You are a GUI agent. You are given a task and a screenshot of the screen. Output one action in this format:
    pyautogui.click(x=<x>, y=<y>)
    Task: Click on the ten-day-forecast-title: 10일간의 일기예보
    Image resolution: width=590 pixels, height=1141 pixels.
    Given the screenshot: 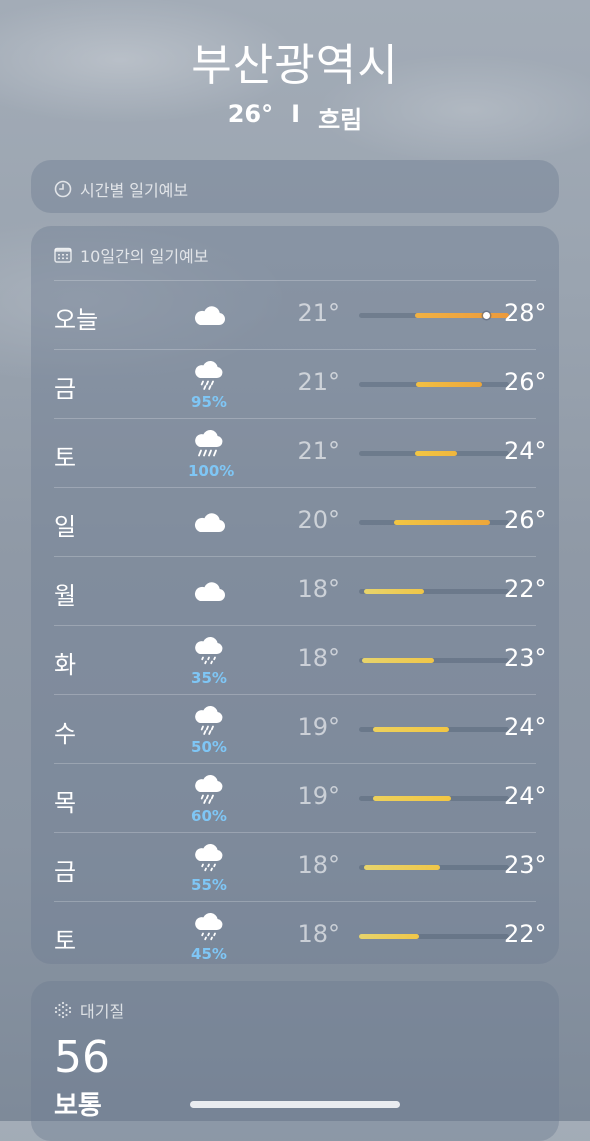 What is the action you would take?
    pyautogui.click(x=144, y=256)
    